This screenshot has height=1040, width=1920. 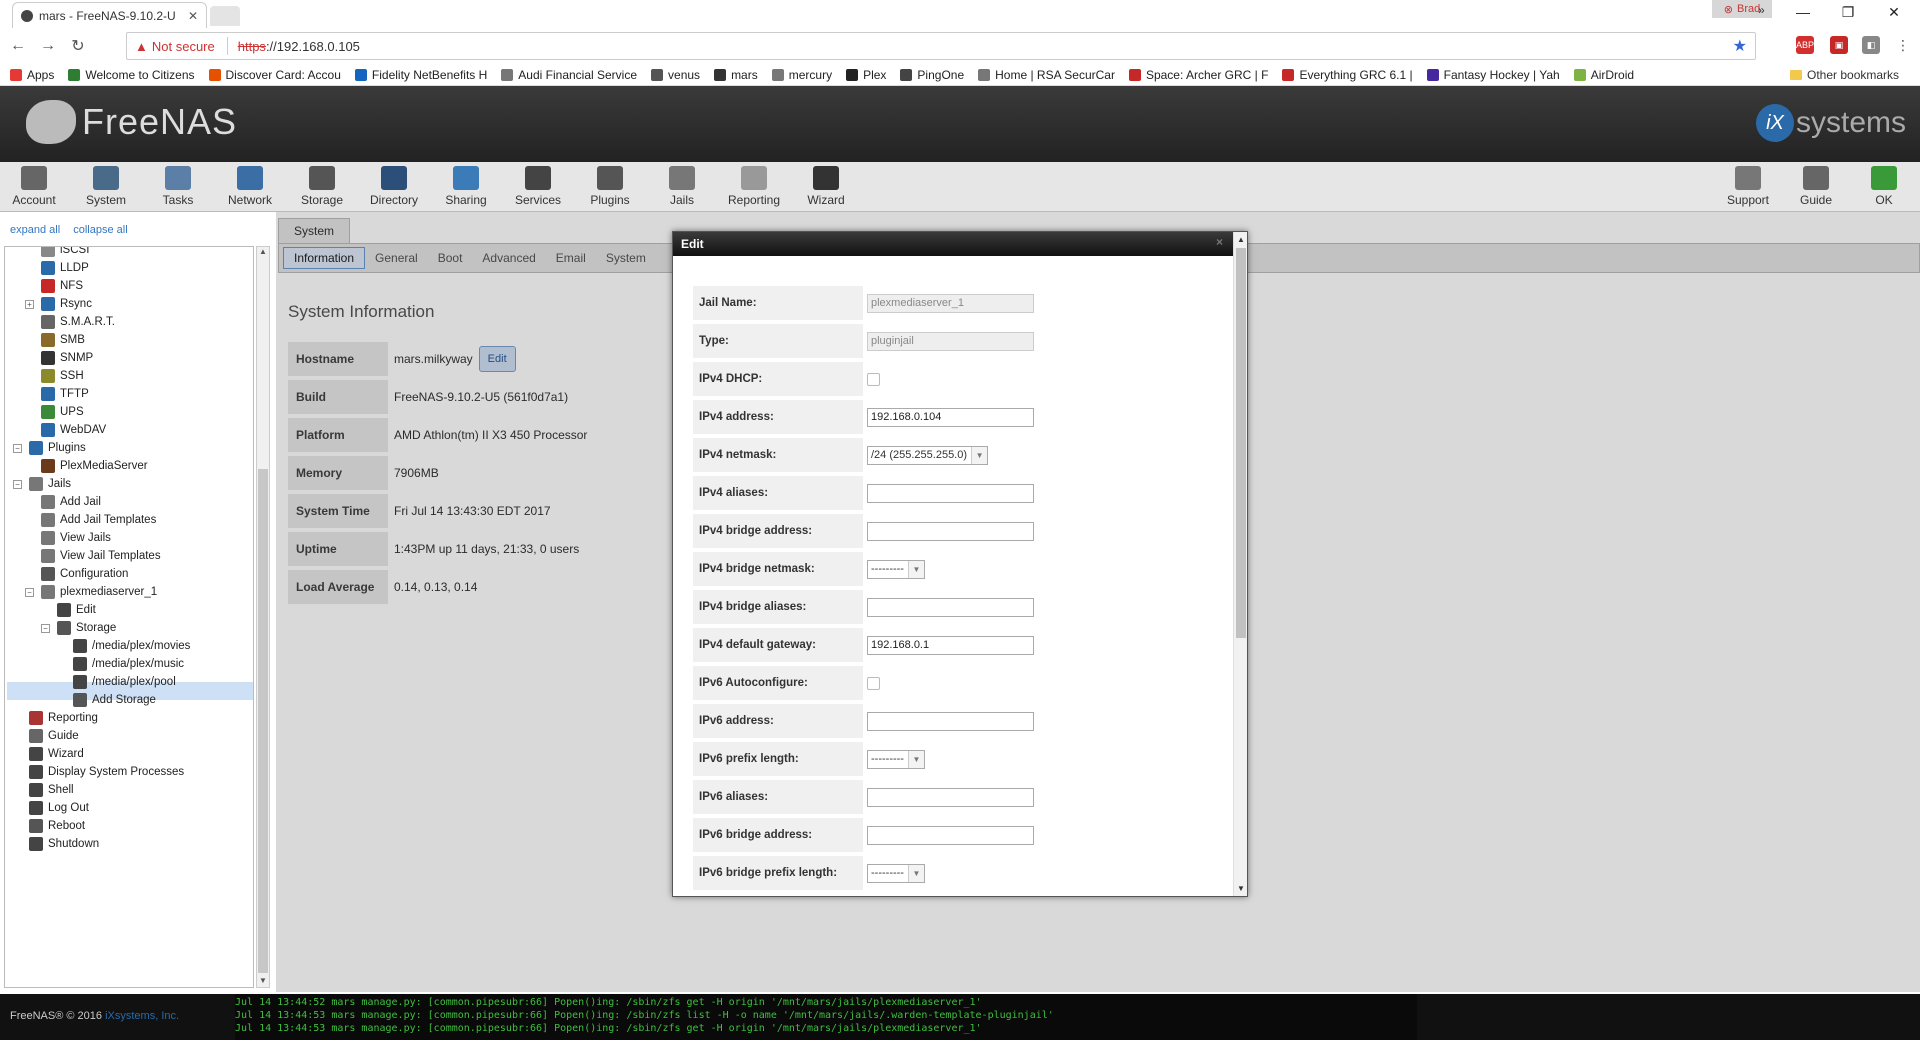 What do you see at coordinates (46, 736) in the screenshot?
I see `tree-item: Guide` at bounding box center [46, 736].